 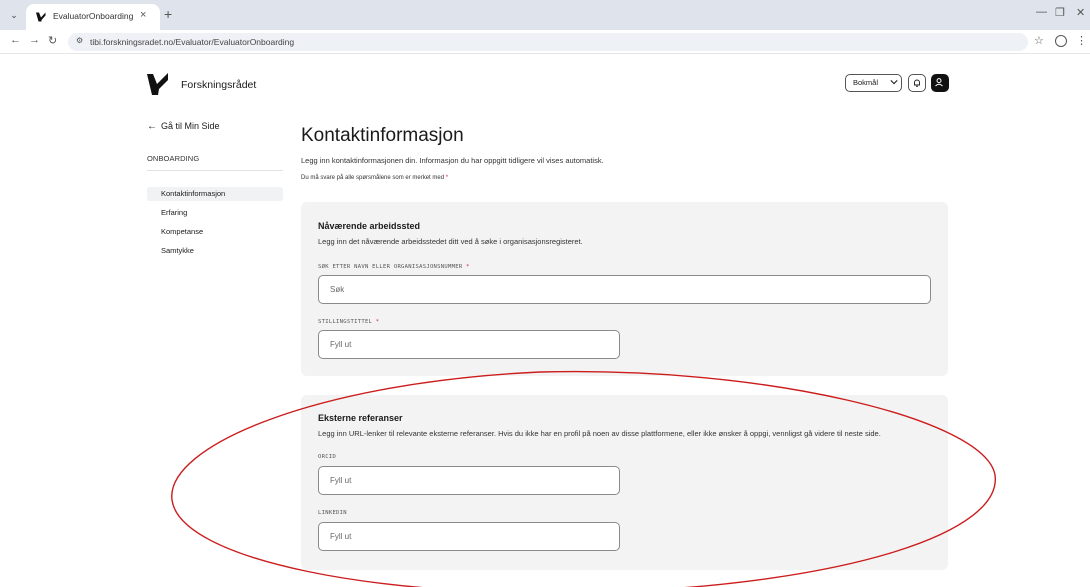 What do you see at coordinates (152, 126) in the screenshot?
I see `arrow-left-icon: ←` at bounding box center [152, 126].